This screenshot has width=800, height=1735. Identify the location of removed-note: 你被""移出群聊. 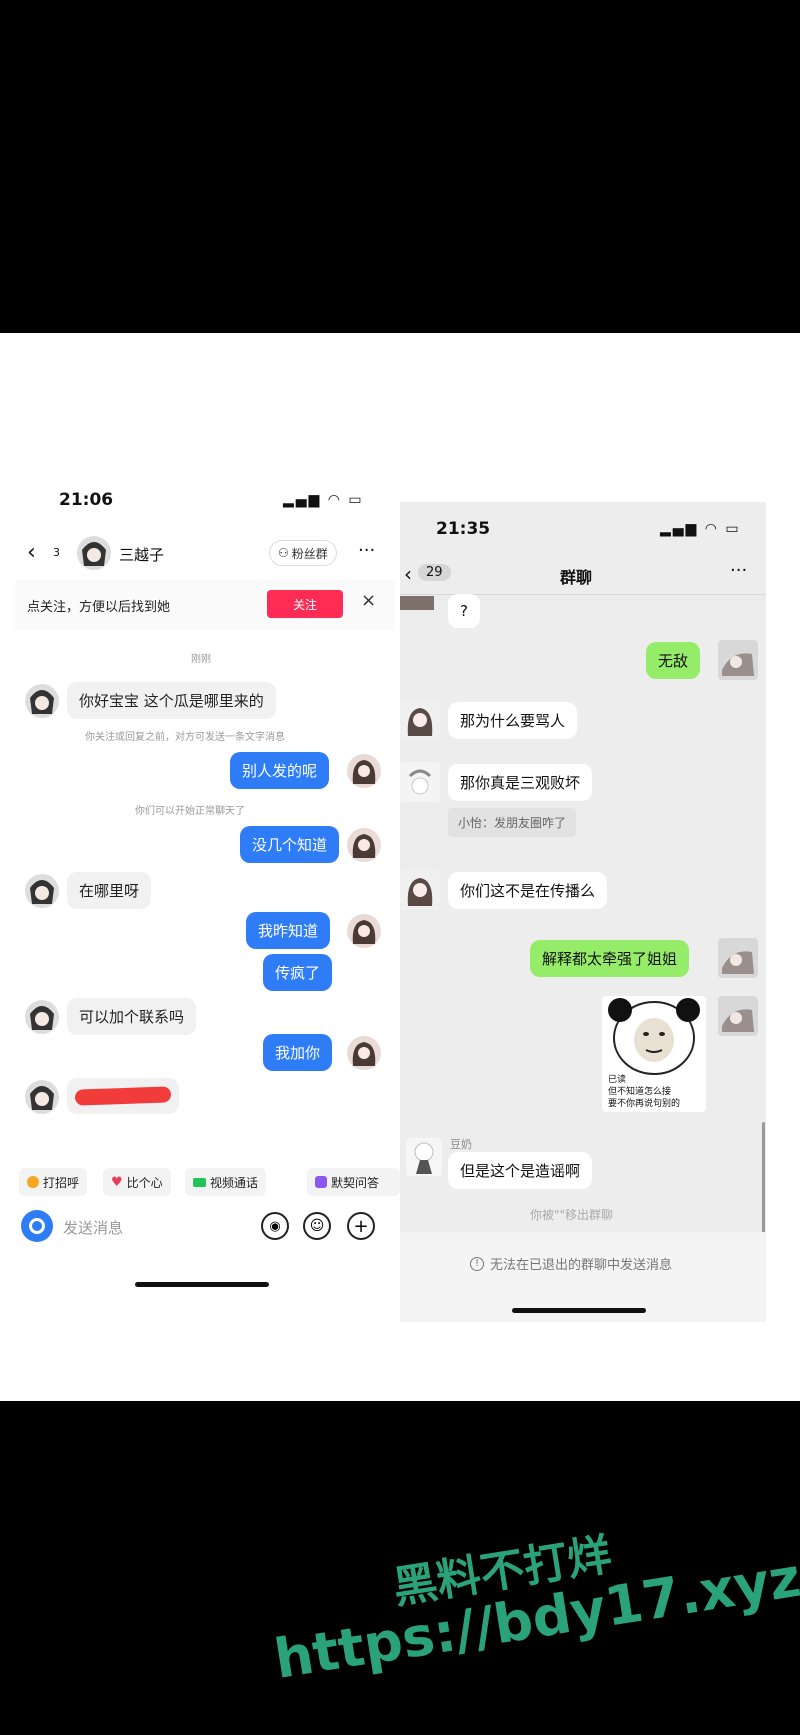
(572, 1215).